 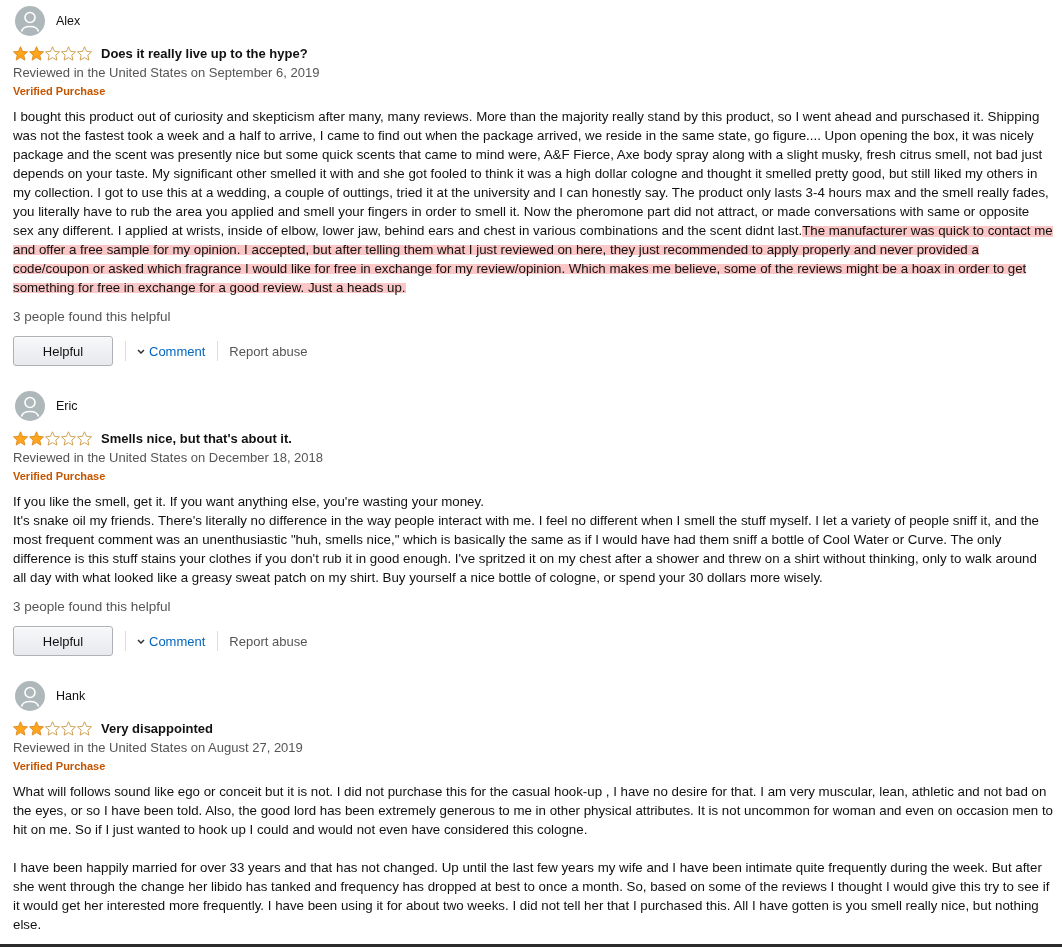 I want to click on review-title: Very disappointed, so click(x=157, y=728).